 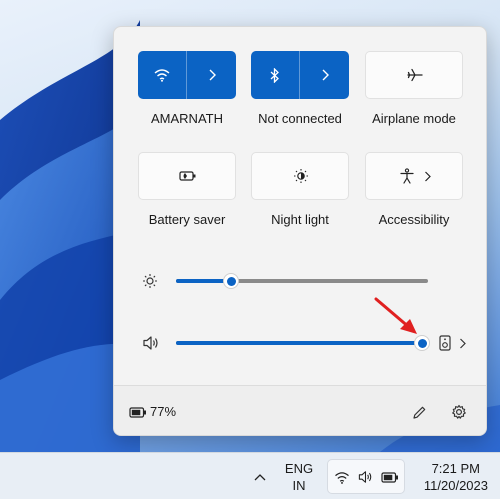 I want to click on bluetooth-tile, so click(x=300, y=75).